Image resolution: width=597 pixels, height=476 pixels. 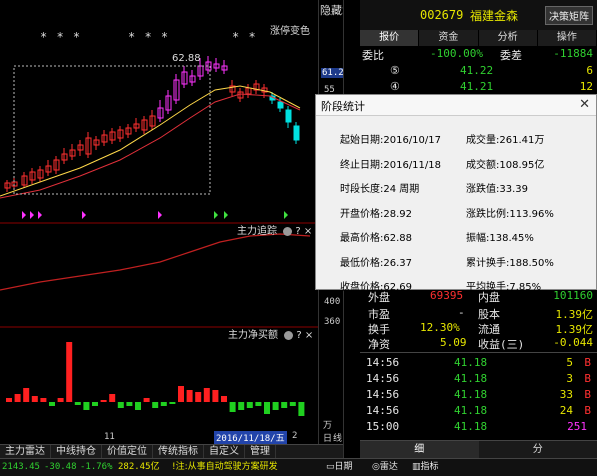 I want to click on panel-net-buy-title: 主力净买额 ? ×, so click(x=270, y=333).